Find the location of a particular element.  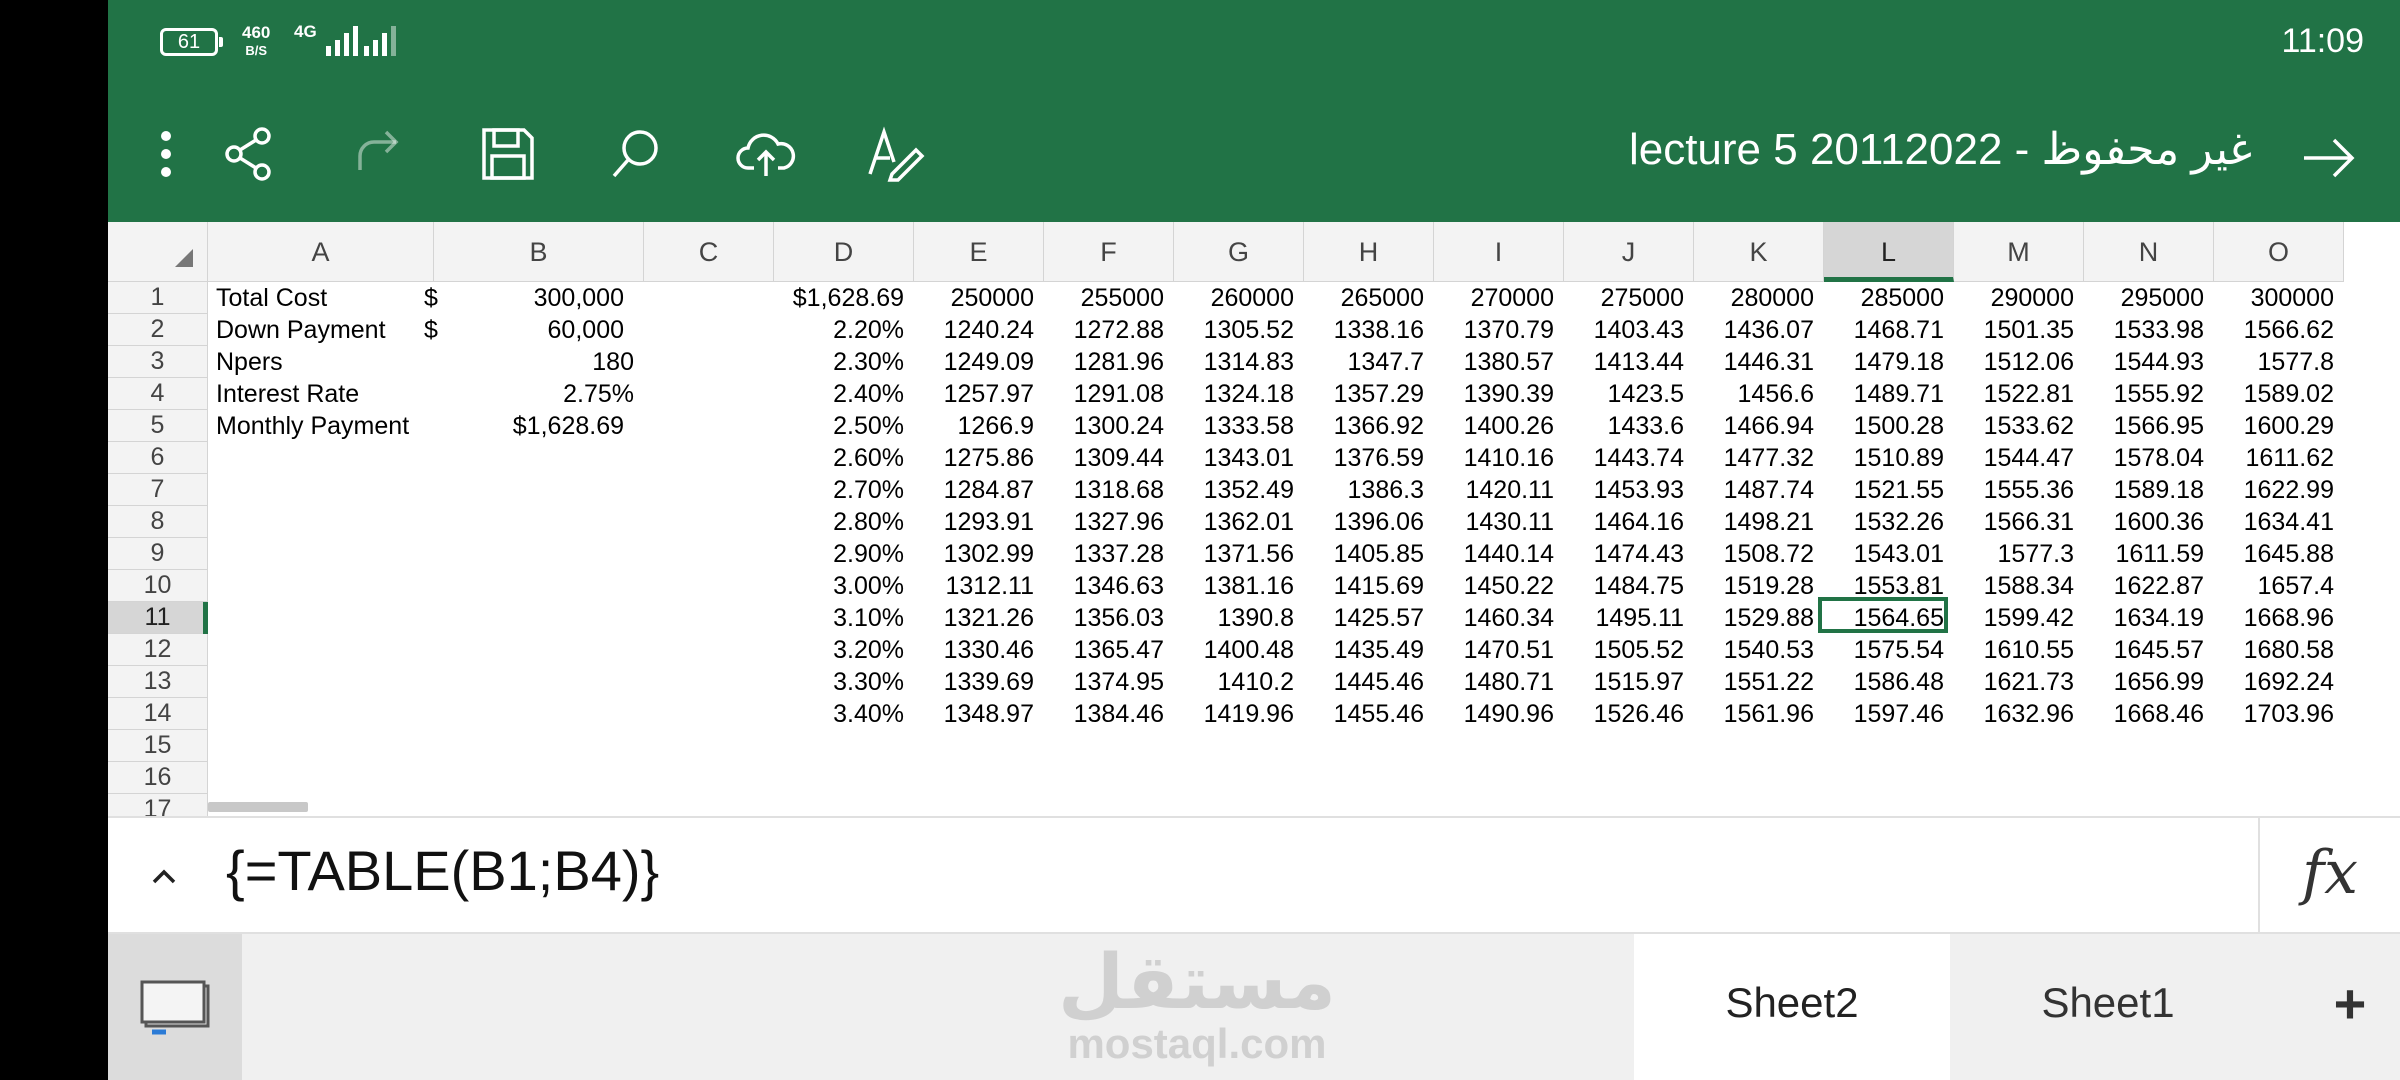

cell-n3: 1544.93 is located at coordinates (2149, 362).